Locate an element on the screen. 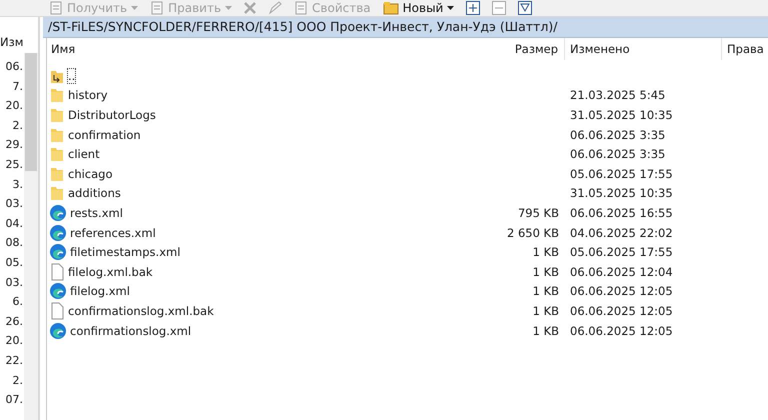  file-name: client is located at coordinates (84, 154).